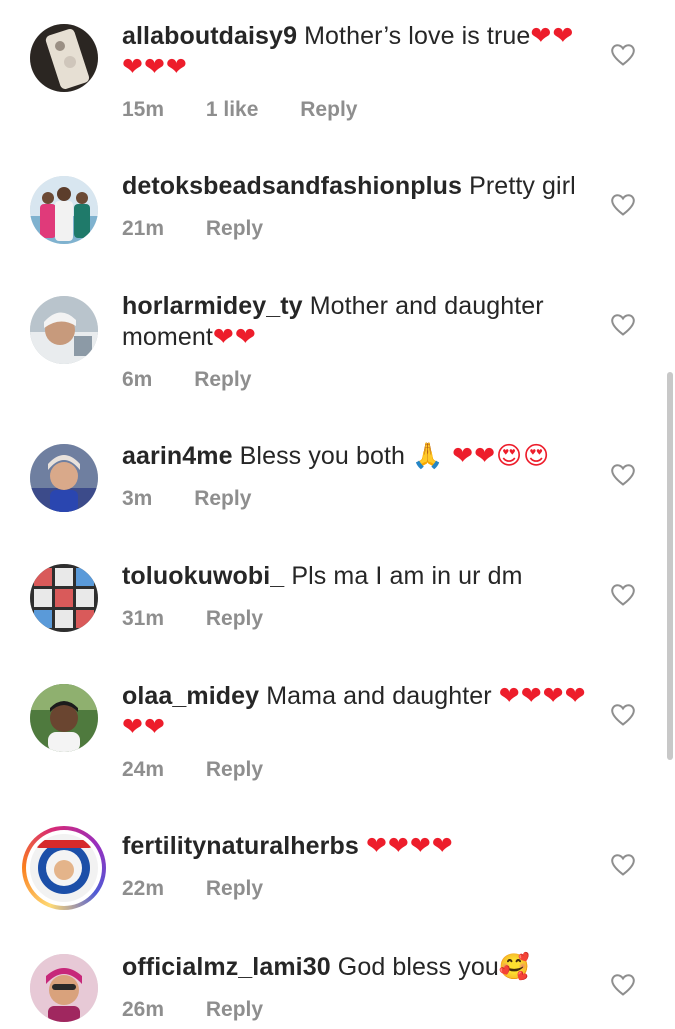  What do you see at coordinates (357, 889) in the screenshot?
I see `comment-meta: 22m Reply` at bounding box center [357, 889].